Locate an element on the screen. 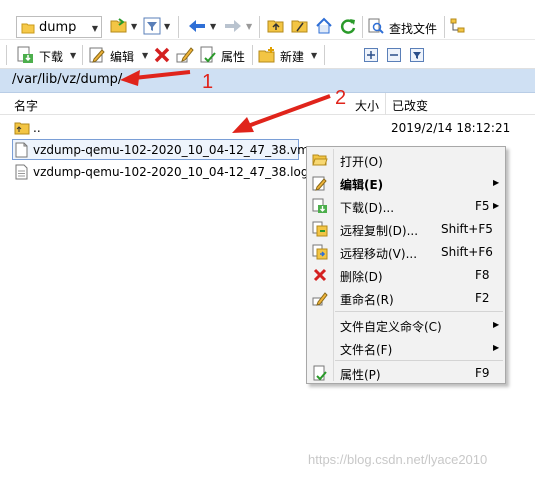  select-add-icon is located at coordinates (371, 55).